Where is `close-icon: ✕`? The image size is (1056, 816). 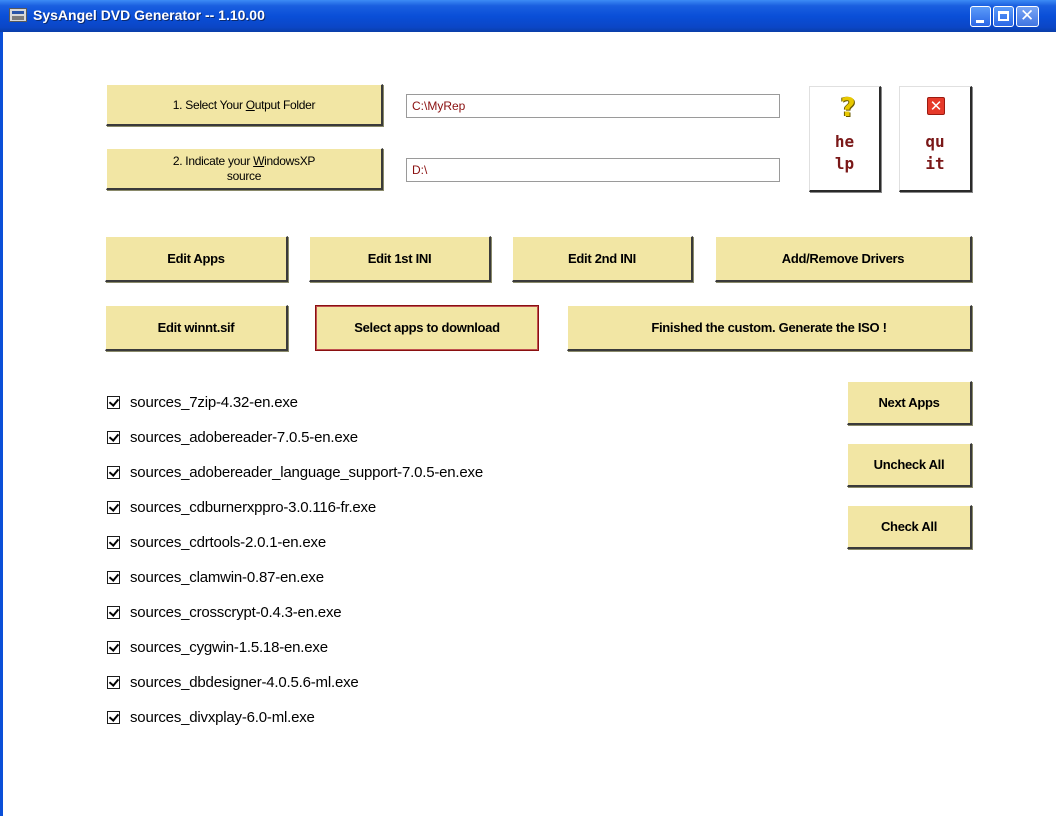
close-icon: ✕ is located at coordinates (1027, 16).